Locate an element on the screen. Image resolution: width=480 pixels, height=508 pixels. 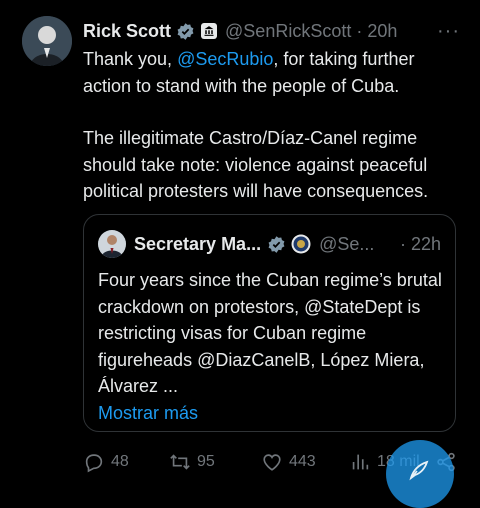
show-more-link: Mostrar más is located at coordinates (148, 413).